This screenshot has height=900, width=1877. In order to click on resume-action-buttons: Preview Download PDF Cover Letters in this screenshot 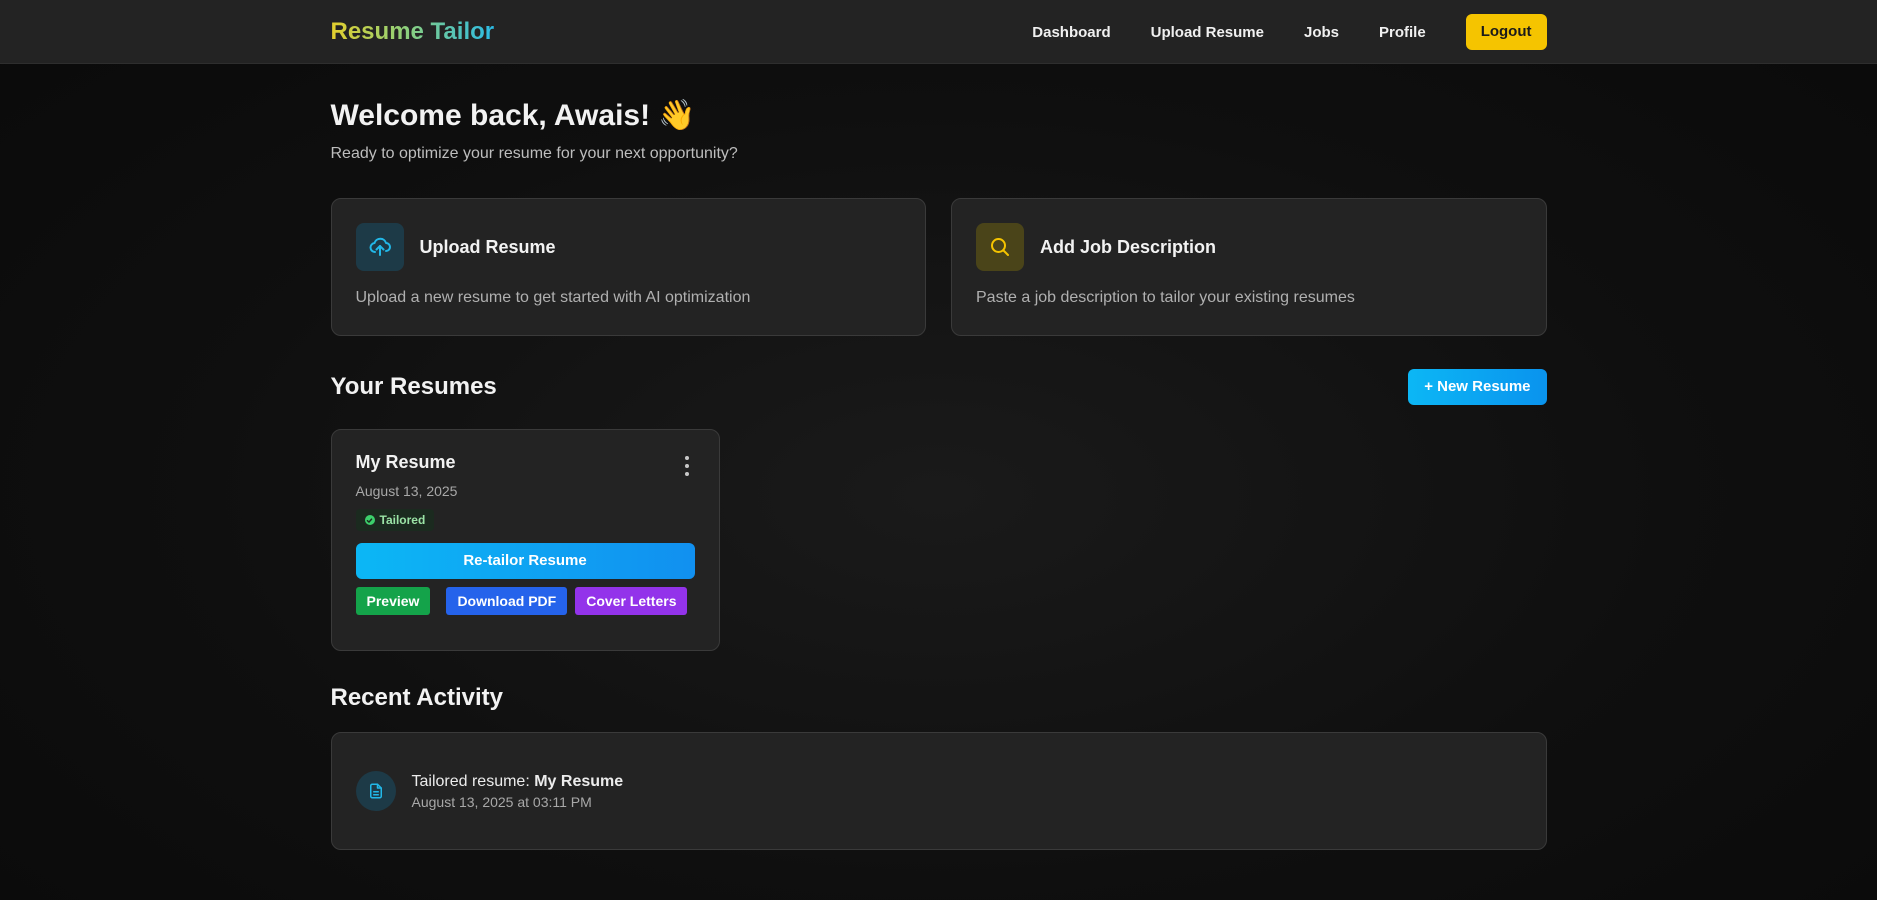, I will do `click(525, 601)`.